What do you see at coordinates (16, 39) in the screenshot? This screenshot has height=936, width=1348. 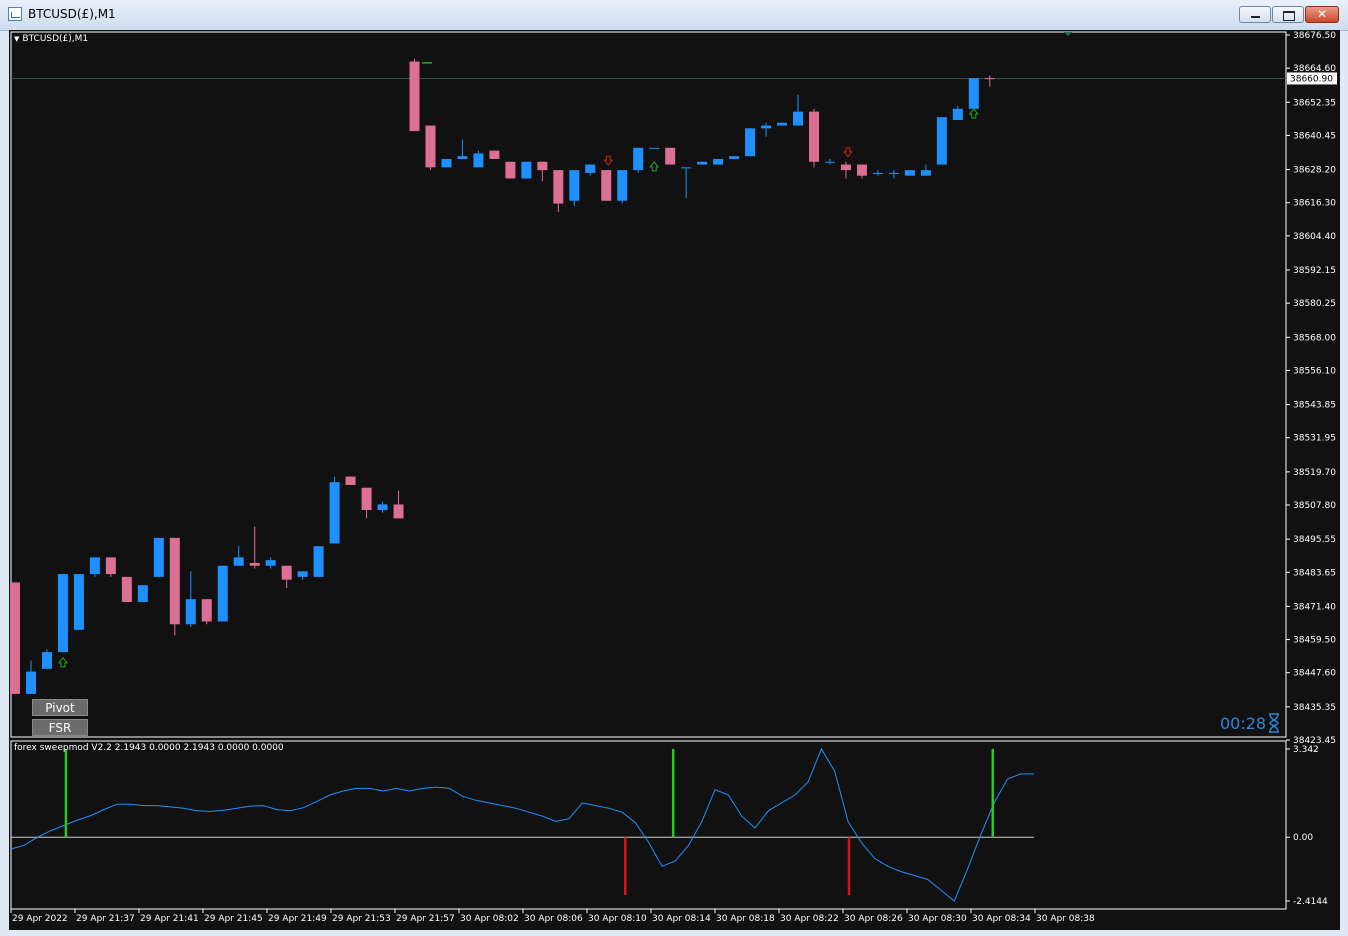 I see `dropdown-triangle-icon: ▼` at bounding box center [16, 39].